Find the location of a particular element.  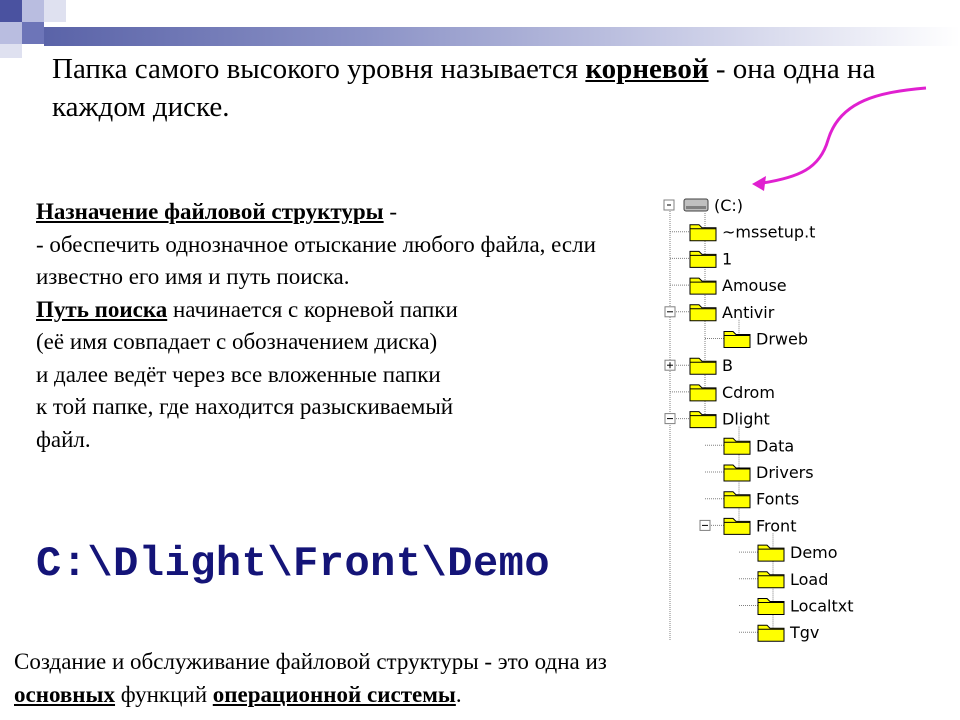

root-term: корневой is located at coordinates (647, 69).